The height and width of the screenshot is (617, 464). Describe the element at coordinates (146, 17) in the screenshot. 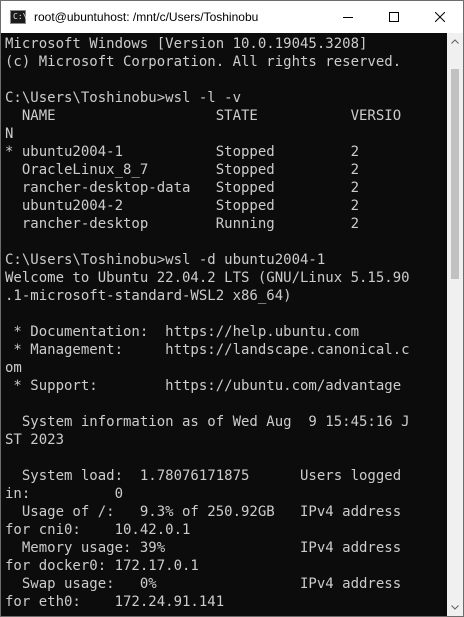

I see `window-title: root@ubuntuhost: /mnt/c/Users/Toshinobu` at that location.